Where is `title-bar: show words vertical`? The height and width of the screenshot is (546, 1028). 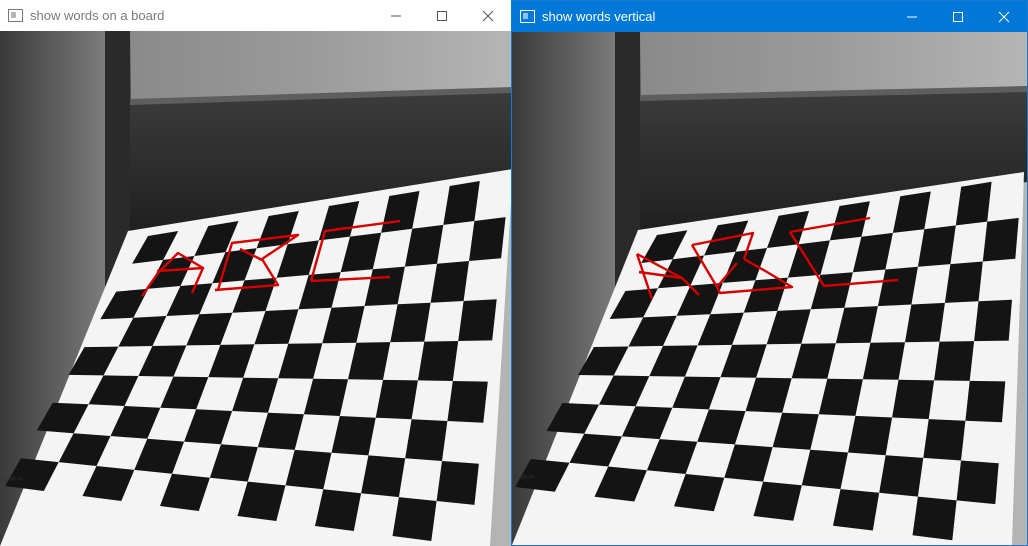
title-bar: show words vertical is located at coordinates (769, 16).